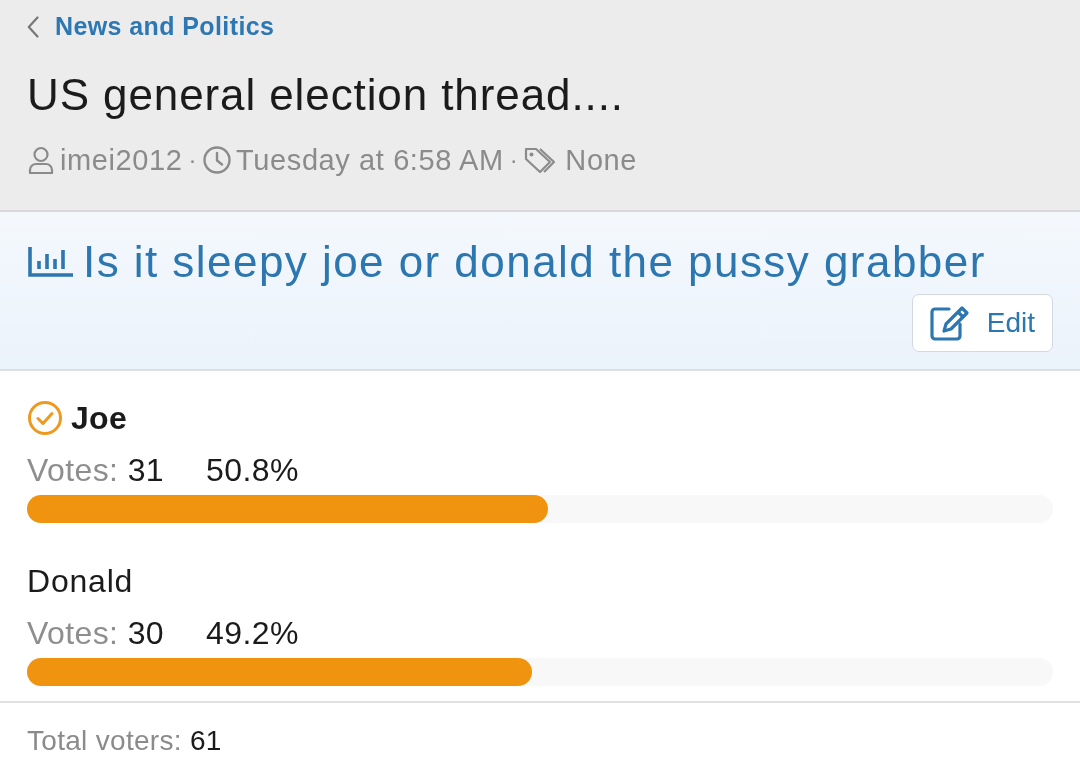 The image size is (1080, 775). I want to click on chevron-left-icon, so click(33, 27).